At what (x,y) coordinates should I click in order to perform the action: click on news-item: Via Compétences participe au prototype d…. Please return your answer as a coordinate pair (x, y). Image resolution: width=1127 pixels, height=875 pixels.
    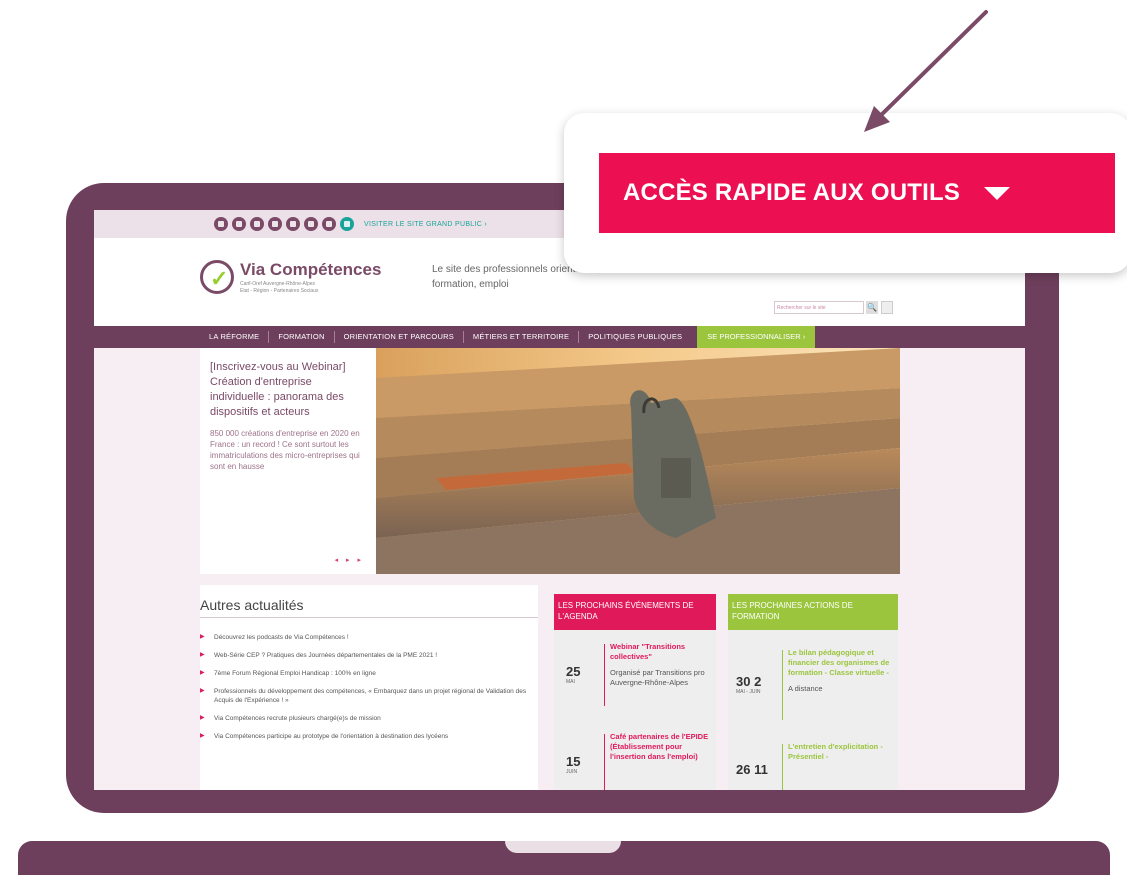
    Looking at the image, I should click on (369, 736).